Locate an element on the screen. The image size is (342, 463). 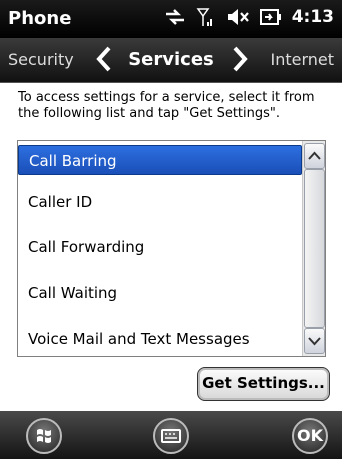
bottom-bar: OK is located at coordinates (171, 435).